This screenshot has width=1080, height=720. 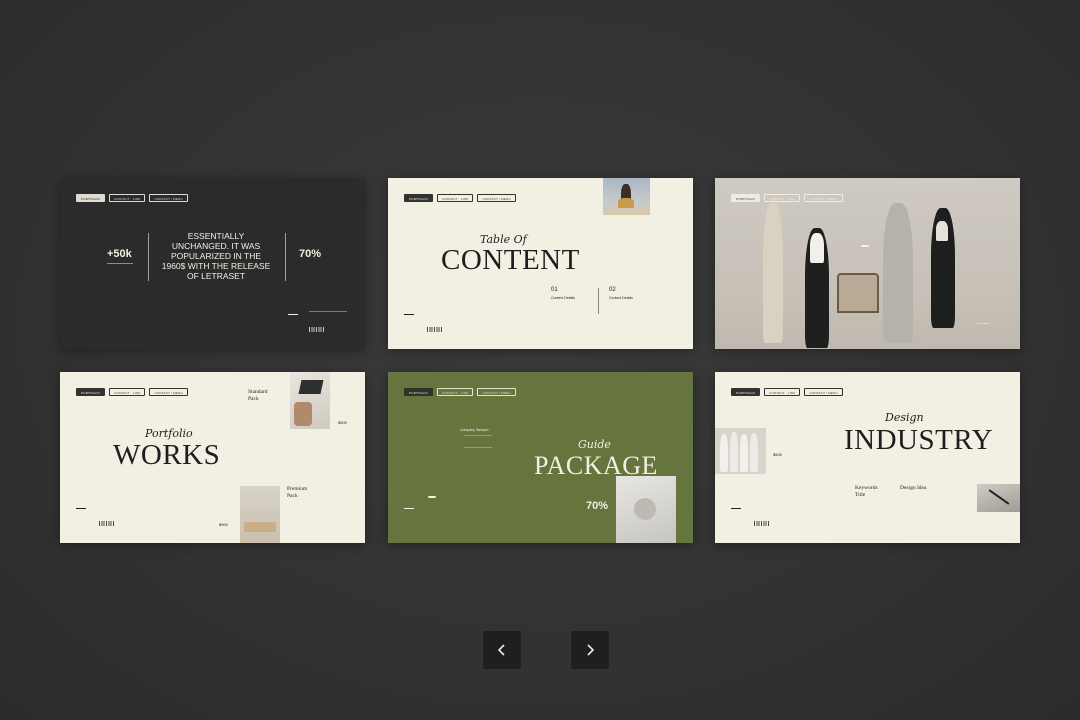 I want to click on group-photo, so click(x=740, y=451).